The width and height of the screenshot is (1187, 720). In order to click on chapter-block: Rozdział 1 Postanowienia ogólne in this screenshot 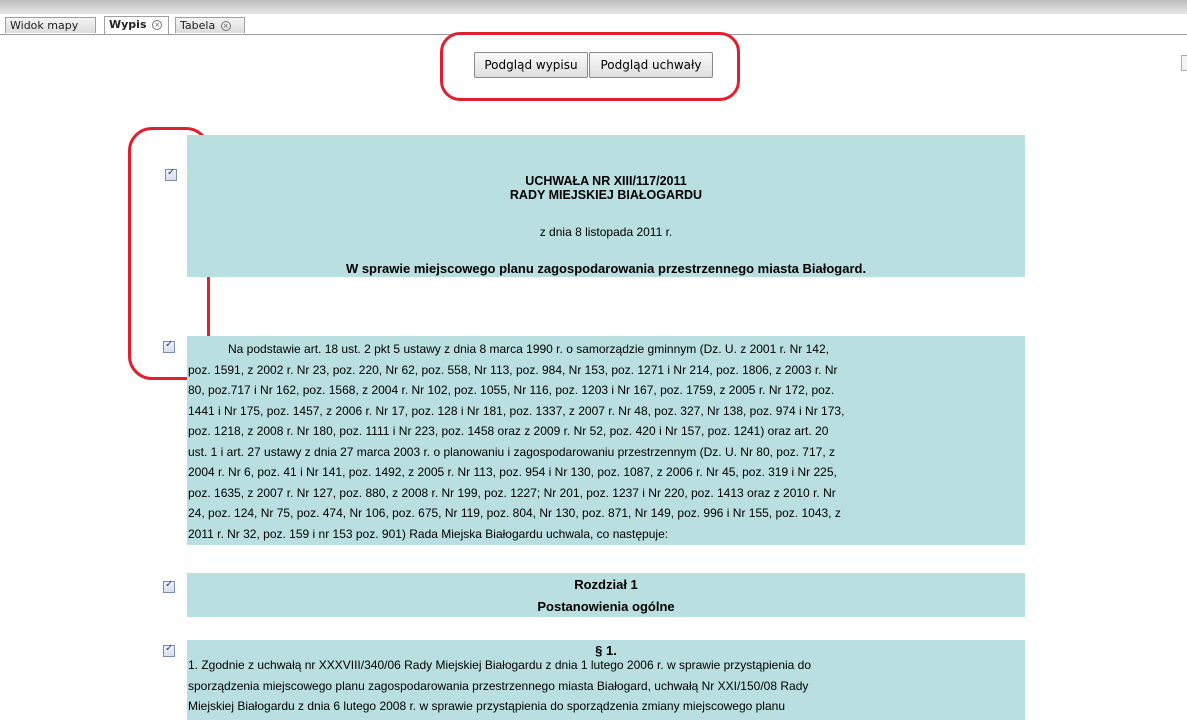, I will do `click(606, 595)`.